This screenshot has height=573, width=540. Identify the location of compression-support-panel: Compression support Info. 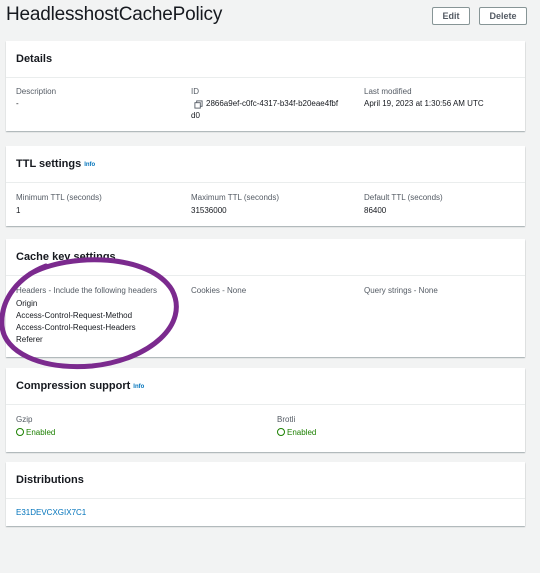
(265, 410).